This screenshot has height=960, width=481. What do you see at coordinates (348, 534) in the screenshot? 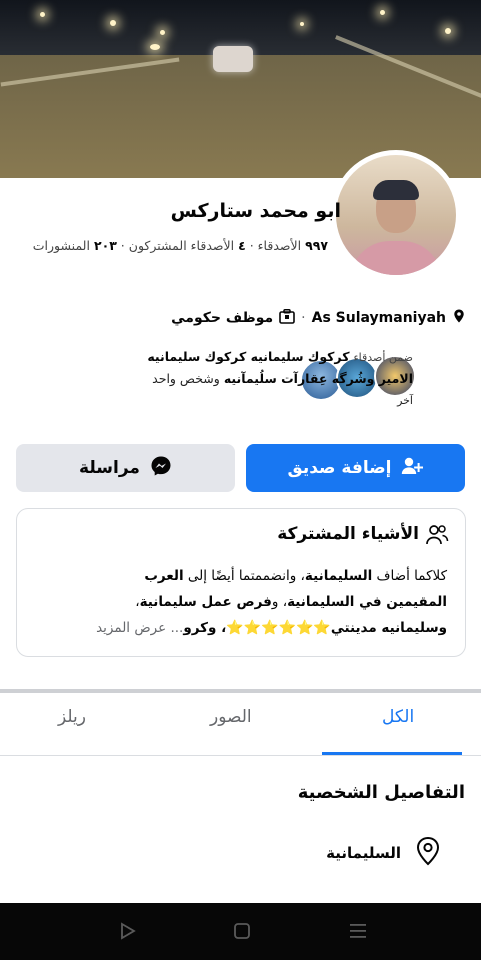
I see `common-things-title: الأشياء المشتركة` at bounding box center [348, 534].